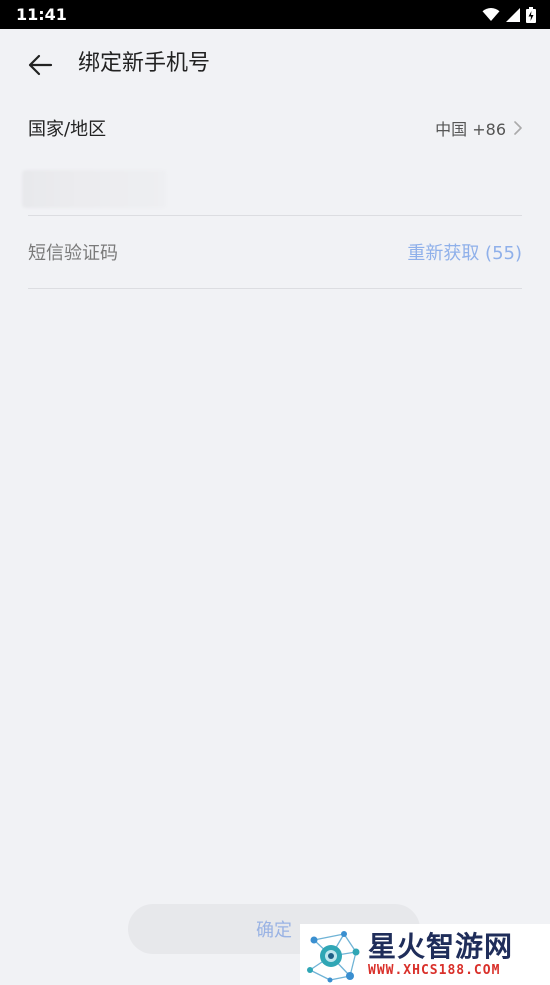 This screenshot has width=550, height=985. I want to click on back-button, so click(40, 65).